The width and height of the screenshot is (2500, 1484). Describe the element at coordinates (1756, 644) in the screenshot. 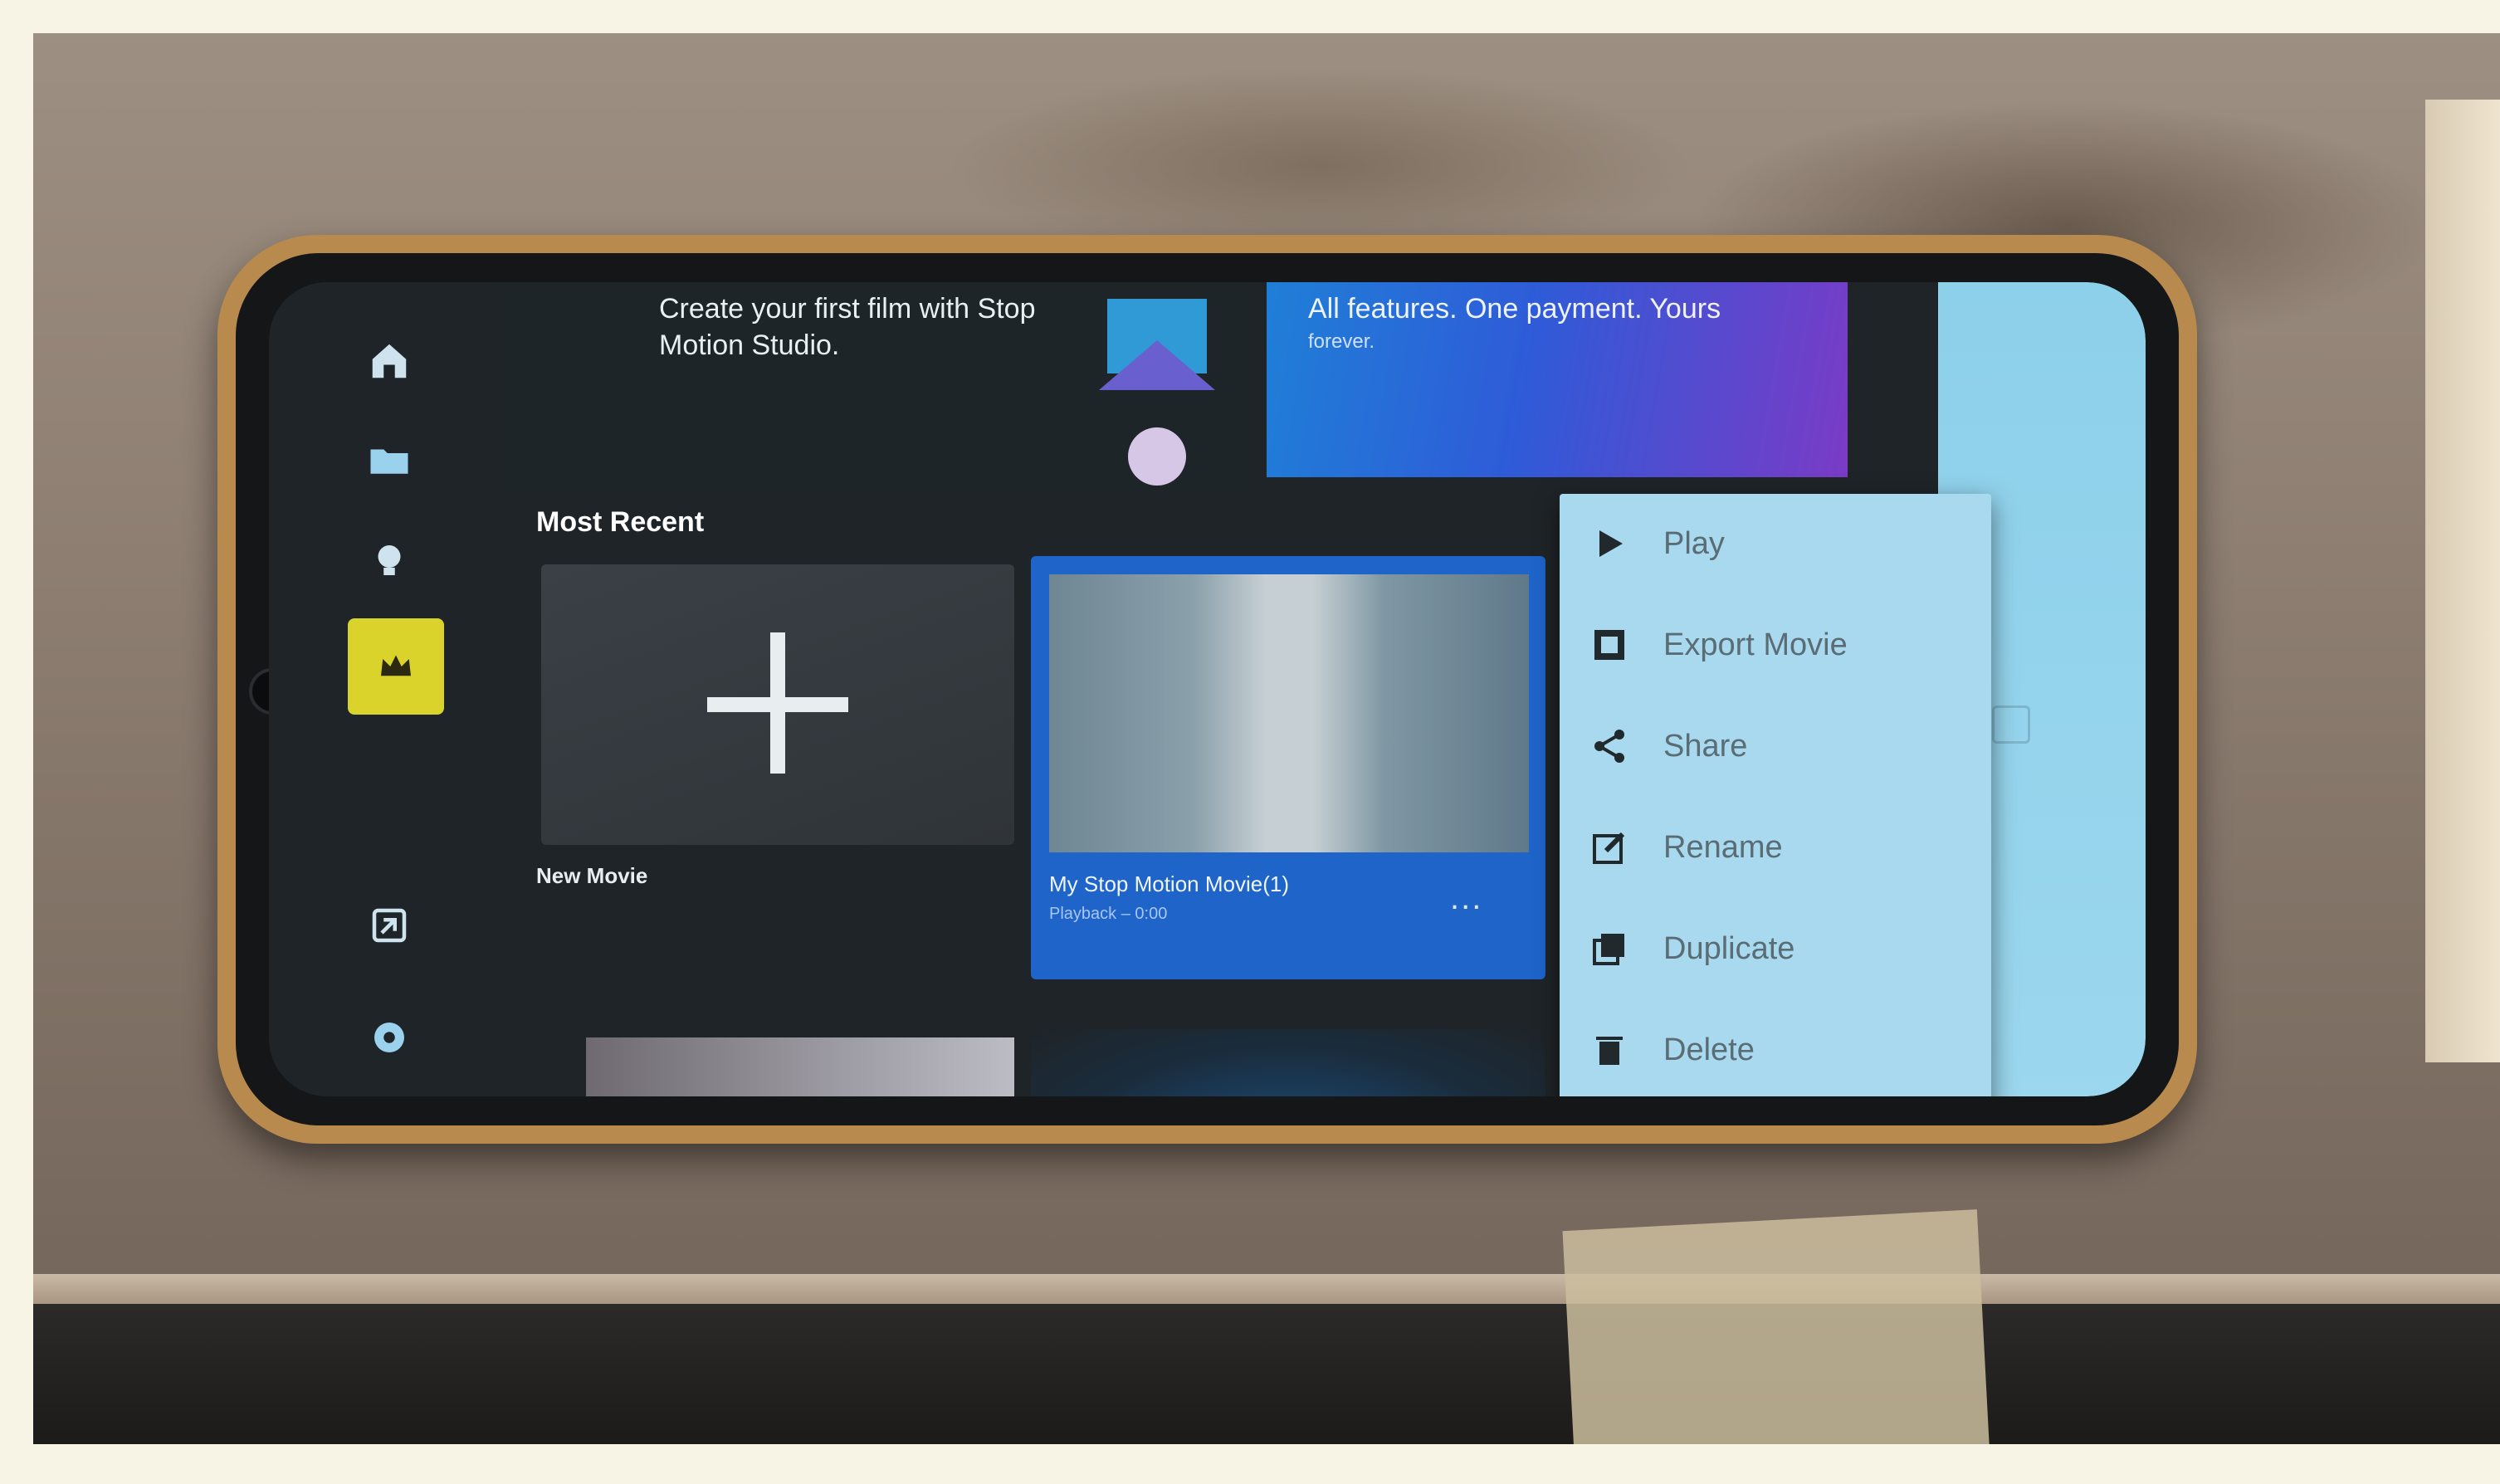

I see `menu-item-label: Export Movie` at that location.